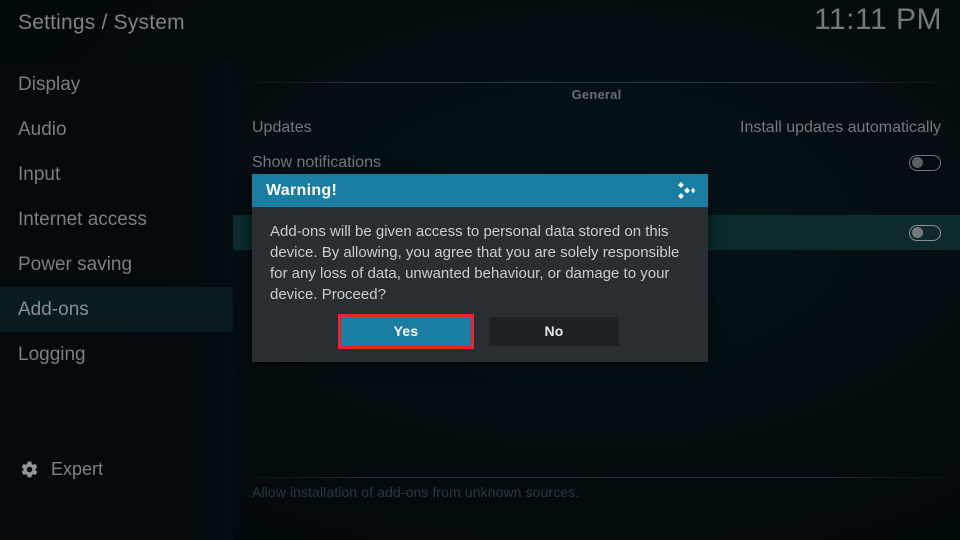 The width and height of the screenshot is (960, 540). I want to click on sidebar-item-label: Add-ons, so click(53, 309).